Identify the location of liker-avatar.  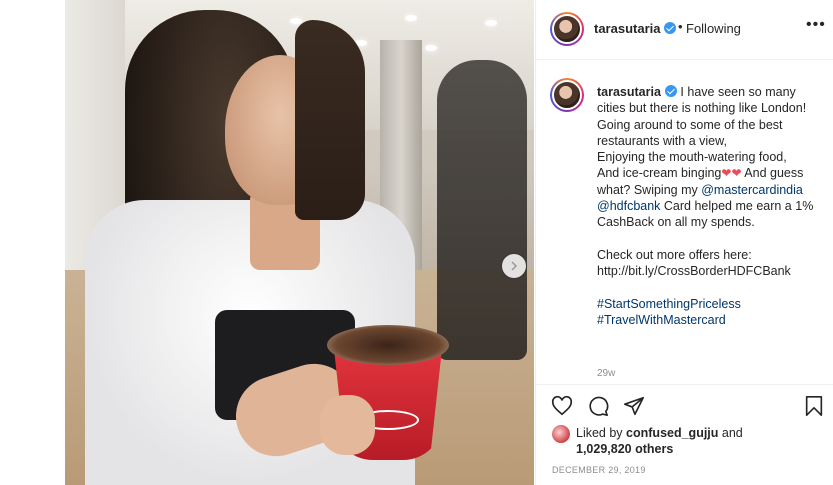
(561, 434).